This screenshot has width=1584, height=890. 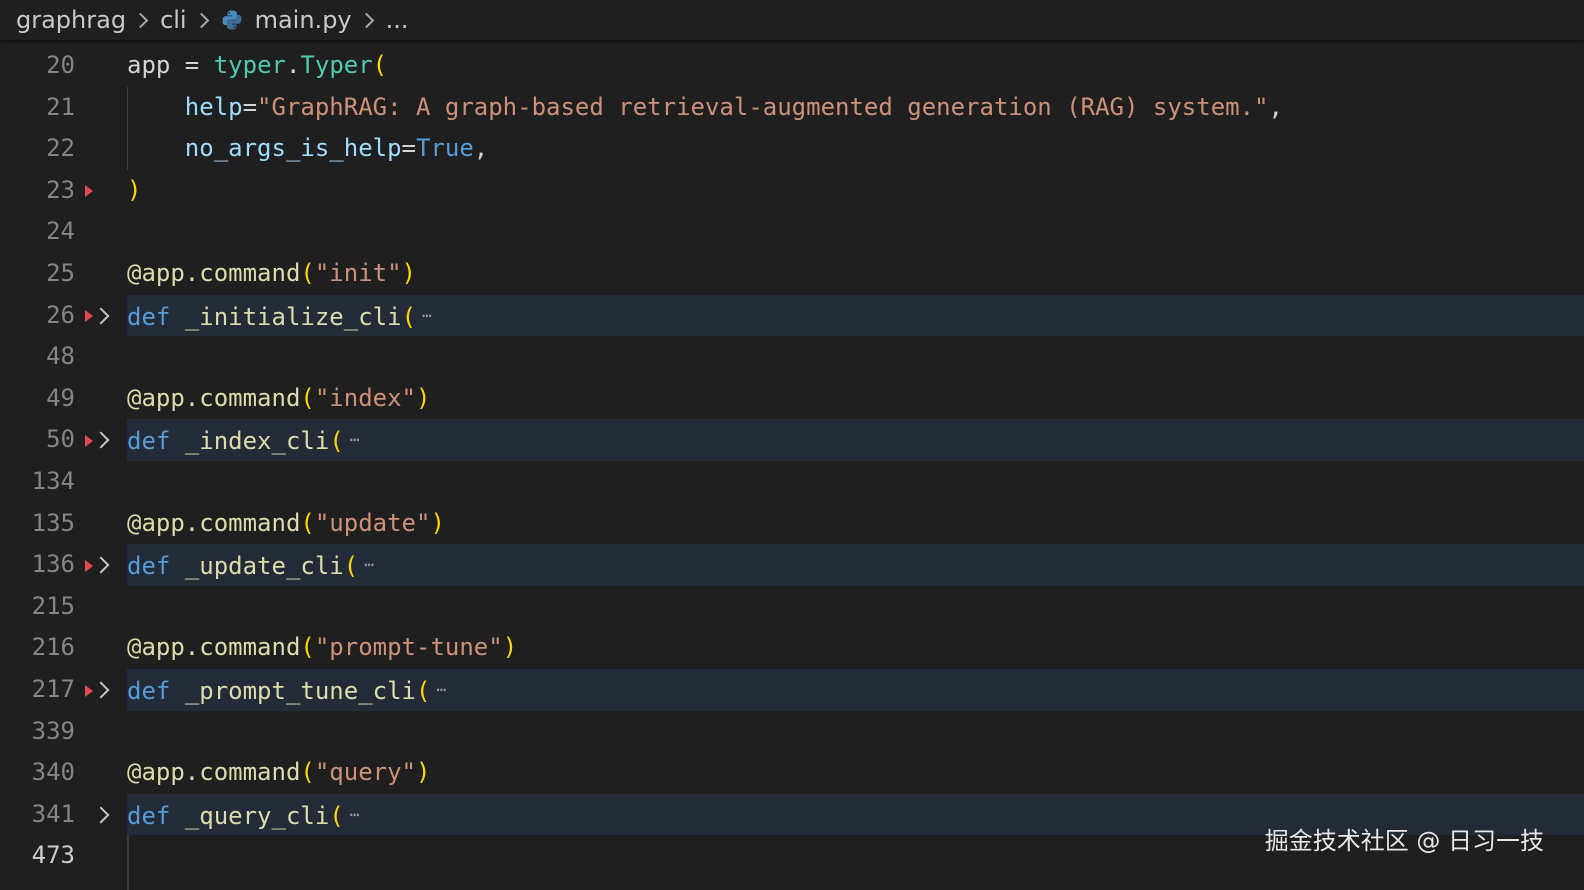 I want to click on code-text: def _index_cli(⋯, so click(x=855, y=440).